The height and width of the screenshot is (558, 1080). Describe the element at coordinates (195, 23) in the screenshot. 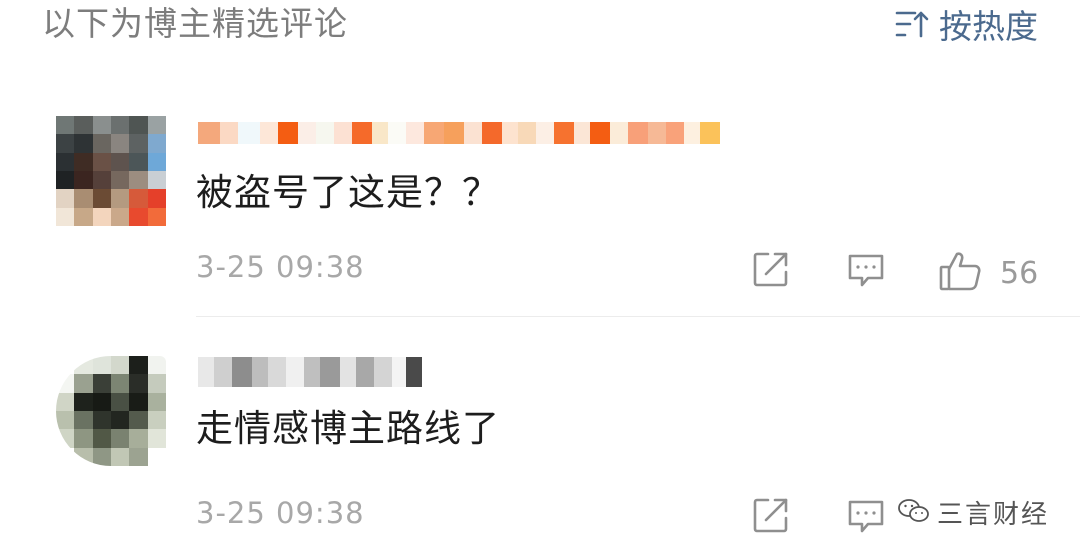

I see `page-title: 以下为博主精选评论` at that location.